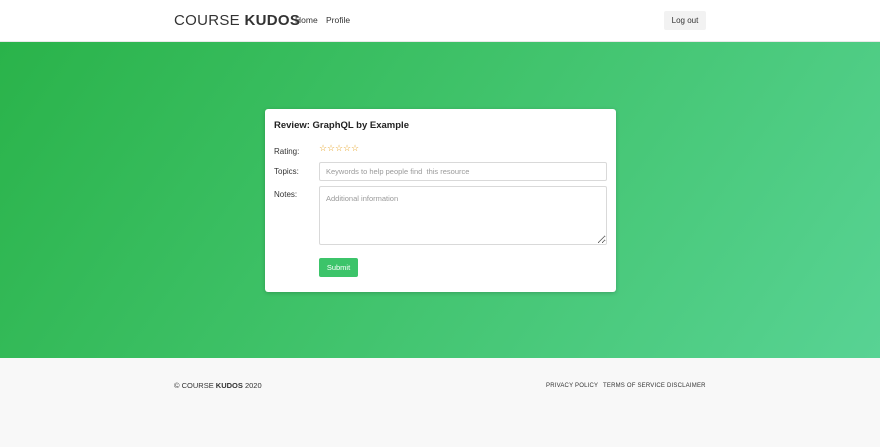 Image resolution: width=880 pixels, height=447 pixels. I want to click on copyright-prefix: © COURSE, so click(195, 385).